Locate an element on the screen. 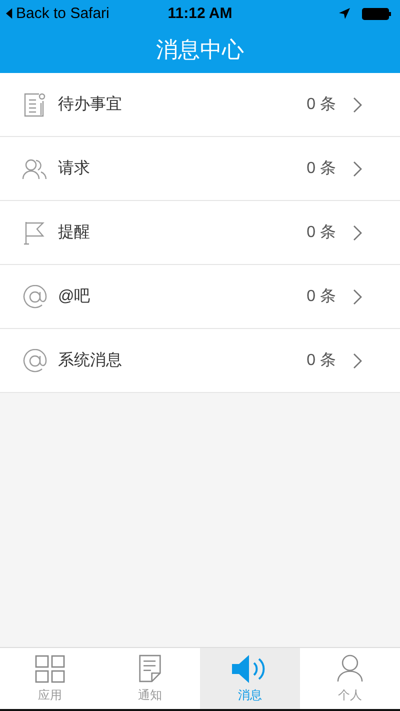 The height and width of the screenshot is (711, 400). category-label: 系统消息 is located at coordinates (90, 360).